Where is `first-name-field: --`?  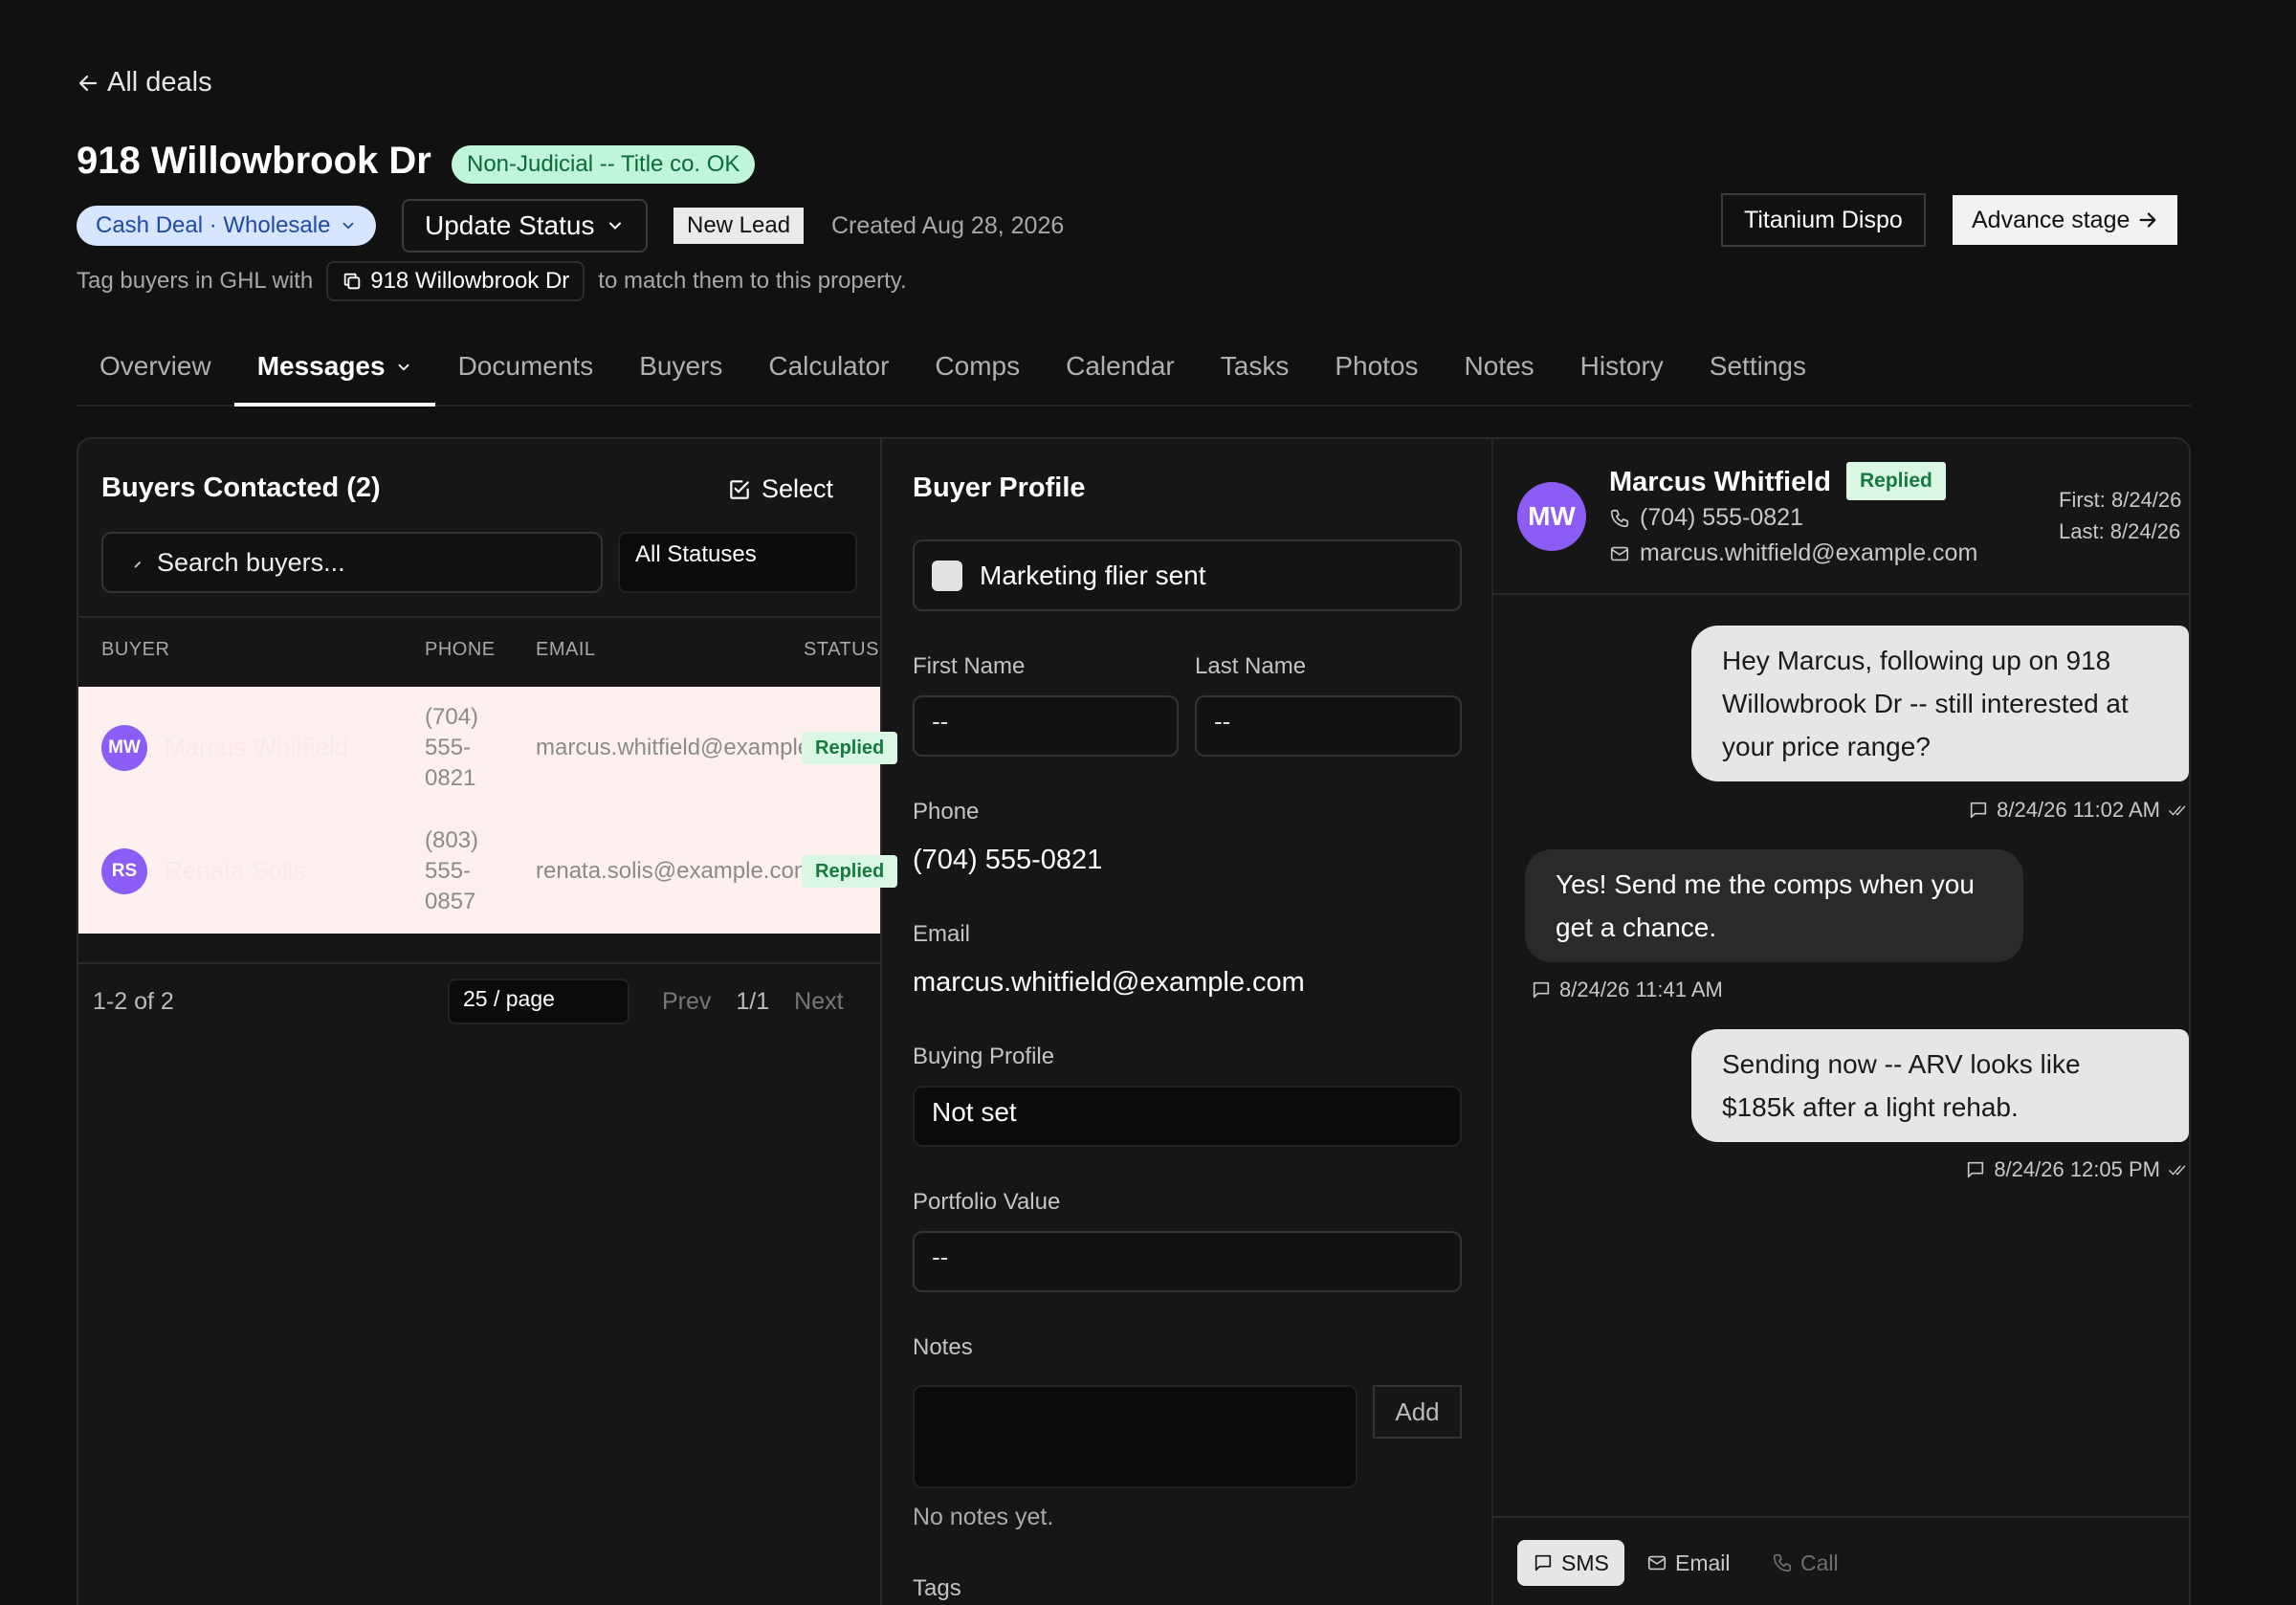
first-name-field: -- is located at coordinates (1046, 726).